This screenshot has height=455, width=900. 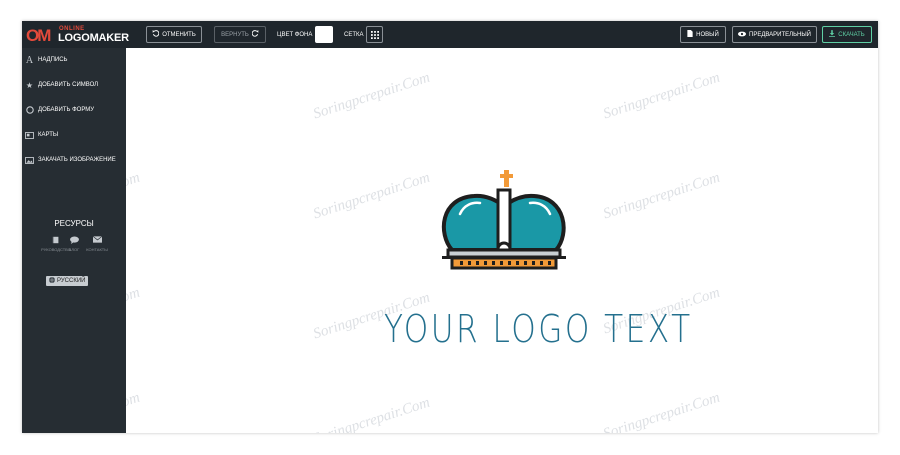 I want to click on redo-button: ВЕРНУТЬ, so click(x=240, y=34).